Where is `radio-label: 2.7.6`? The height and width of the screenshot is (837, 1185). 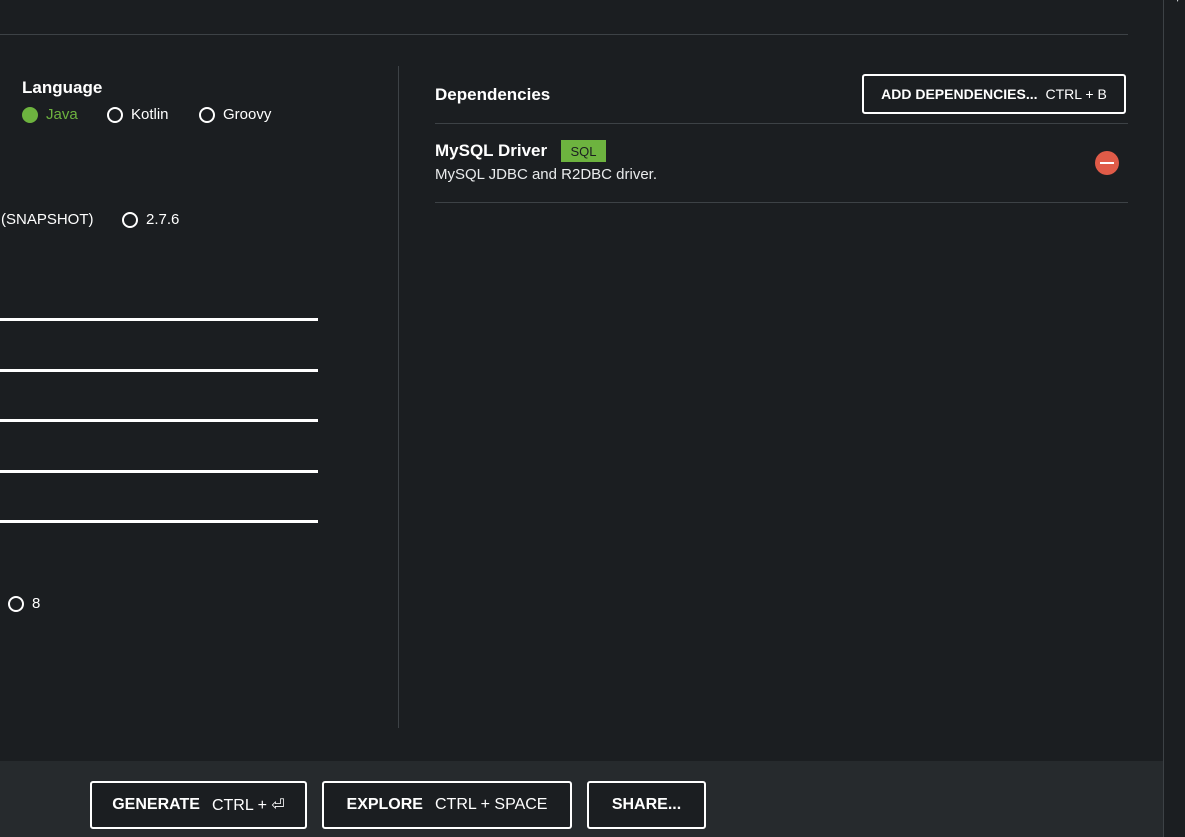 radio-label: 2.7.6 is located at coordinates (163, 219).